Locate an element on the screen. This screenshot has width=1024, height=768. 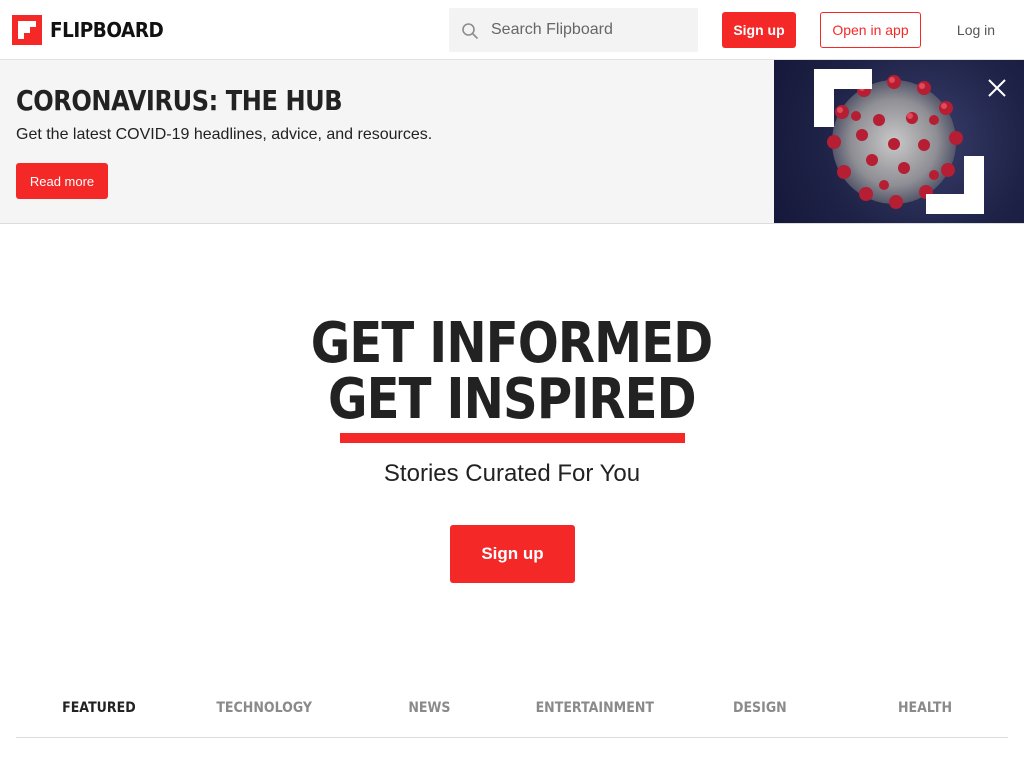
tab-entertainment: ENTERTAINMENT is located at coordinates (594, 713).